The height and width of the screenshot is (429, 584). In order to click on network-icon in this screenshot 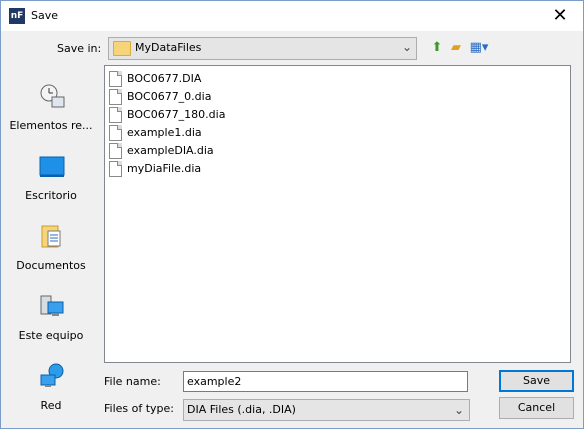, I will do `click(52, 375)`.